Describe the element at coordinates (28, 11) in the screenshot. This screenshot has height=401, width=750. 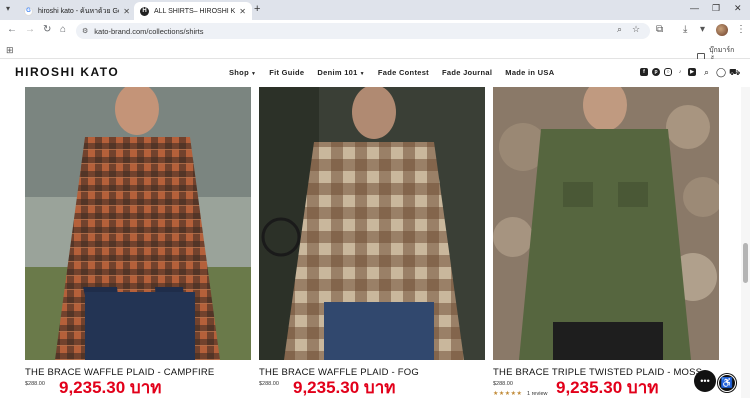
I see `google-icon: G` at that location.